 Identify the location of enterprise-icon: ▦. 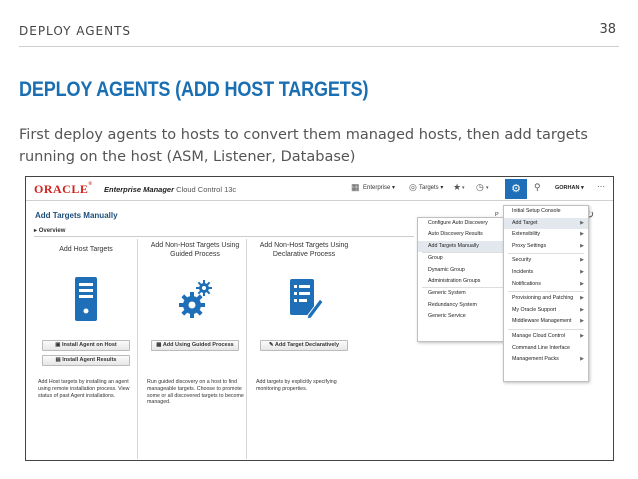
(355, 187).